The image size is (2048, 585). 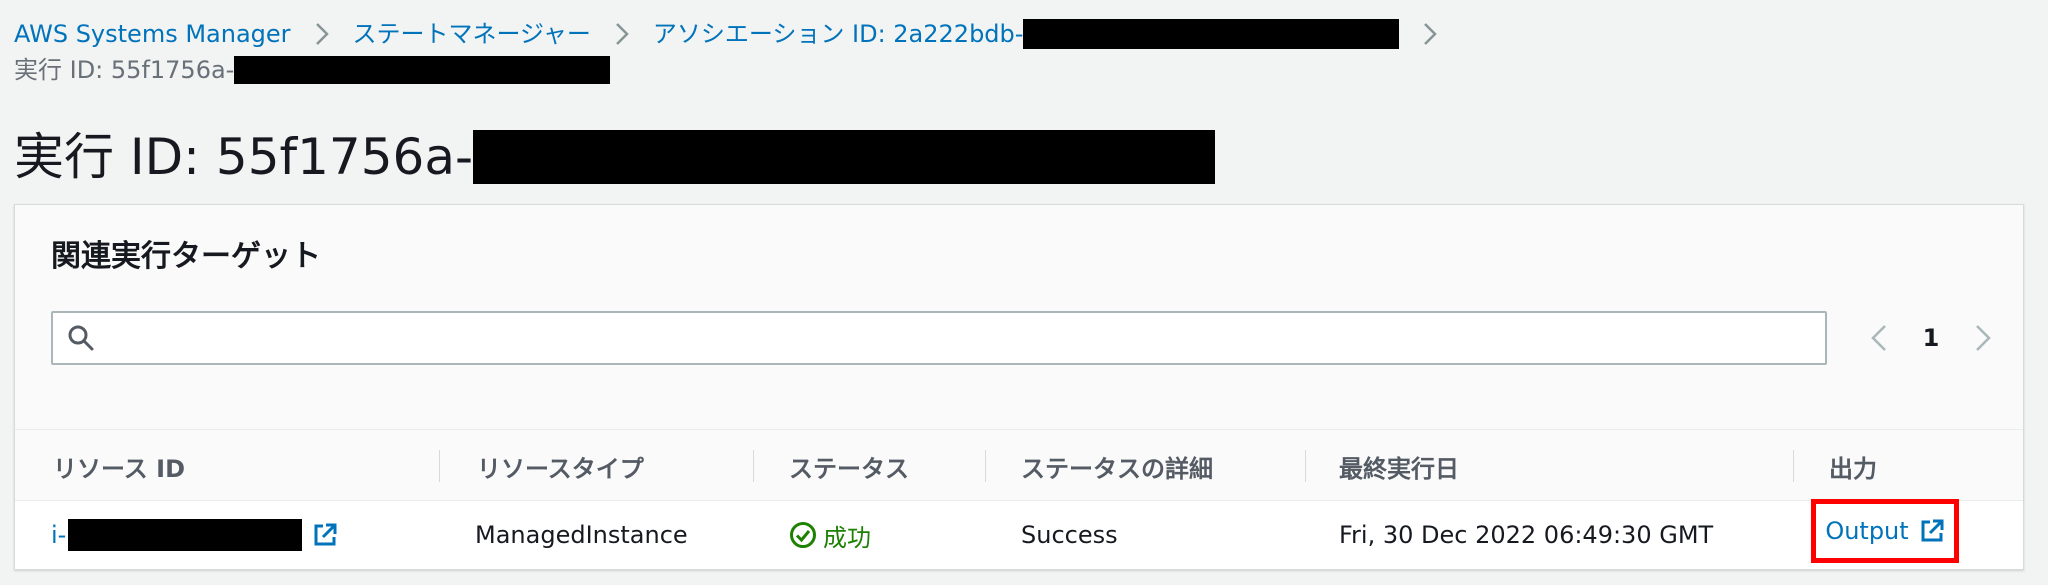 What do you see at coordinates (472, 34) in the screenshot?
I see `breadcrumb-state-manager: ステートマネージャー` at bounding box center [472, 34].